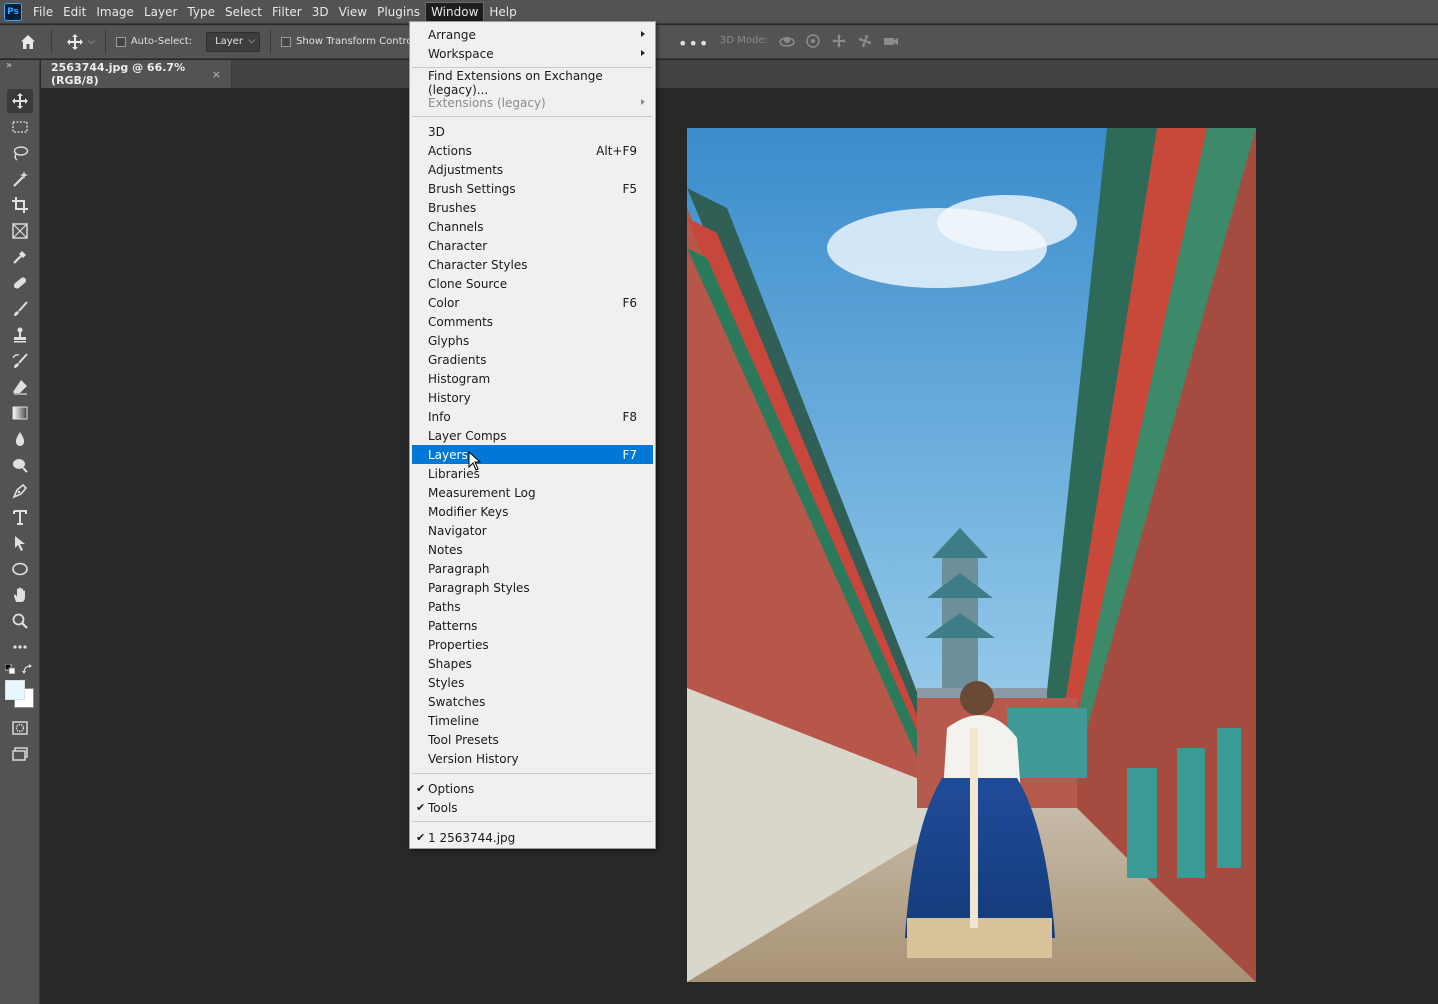  I want to click on menu-file: File, so click(43, 12).